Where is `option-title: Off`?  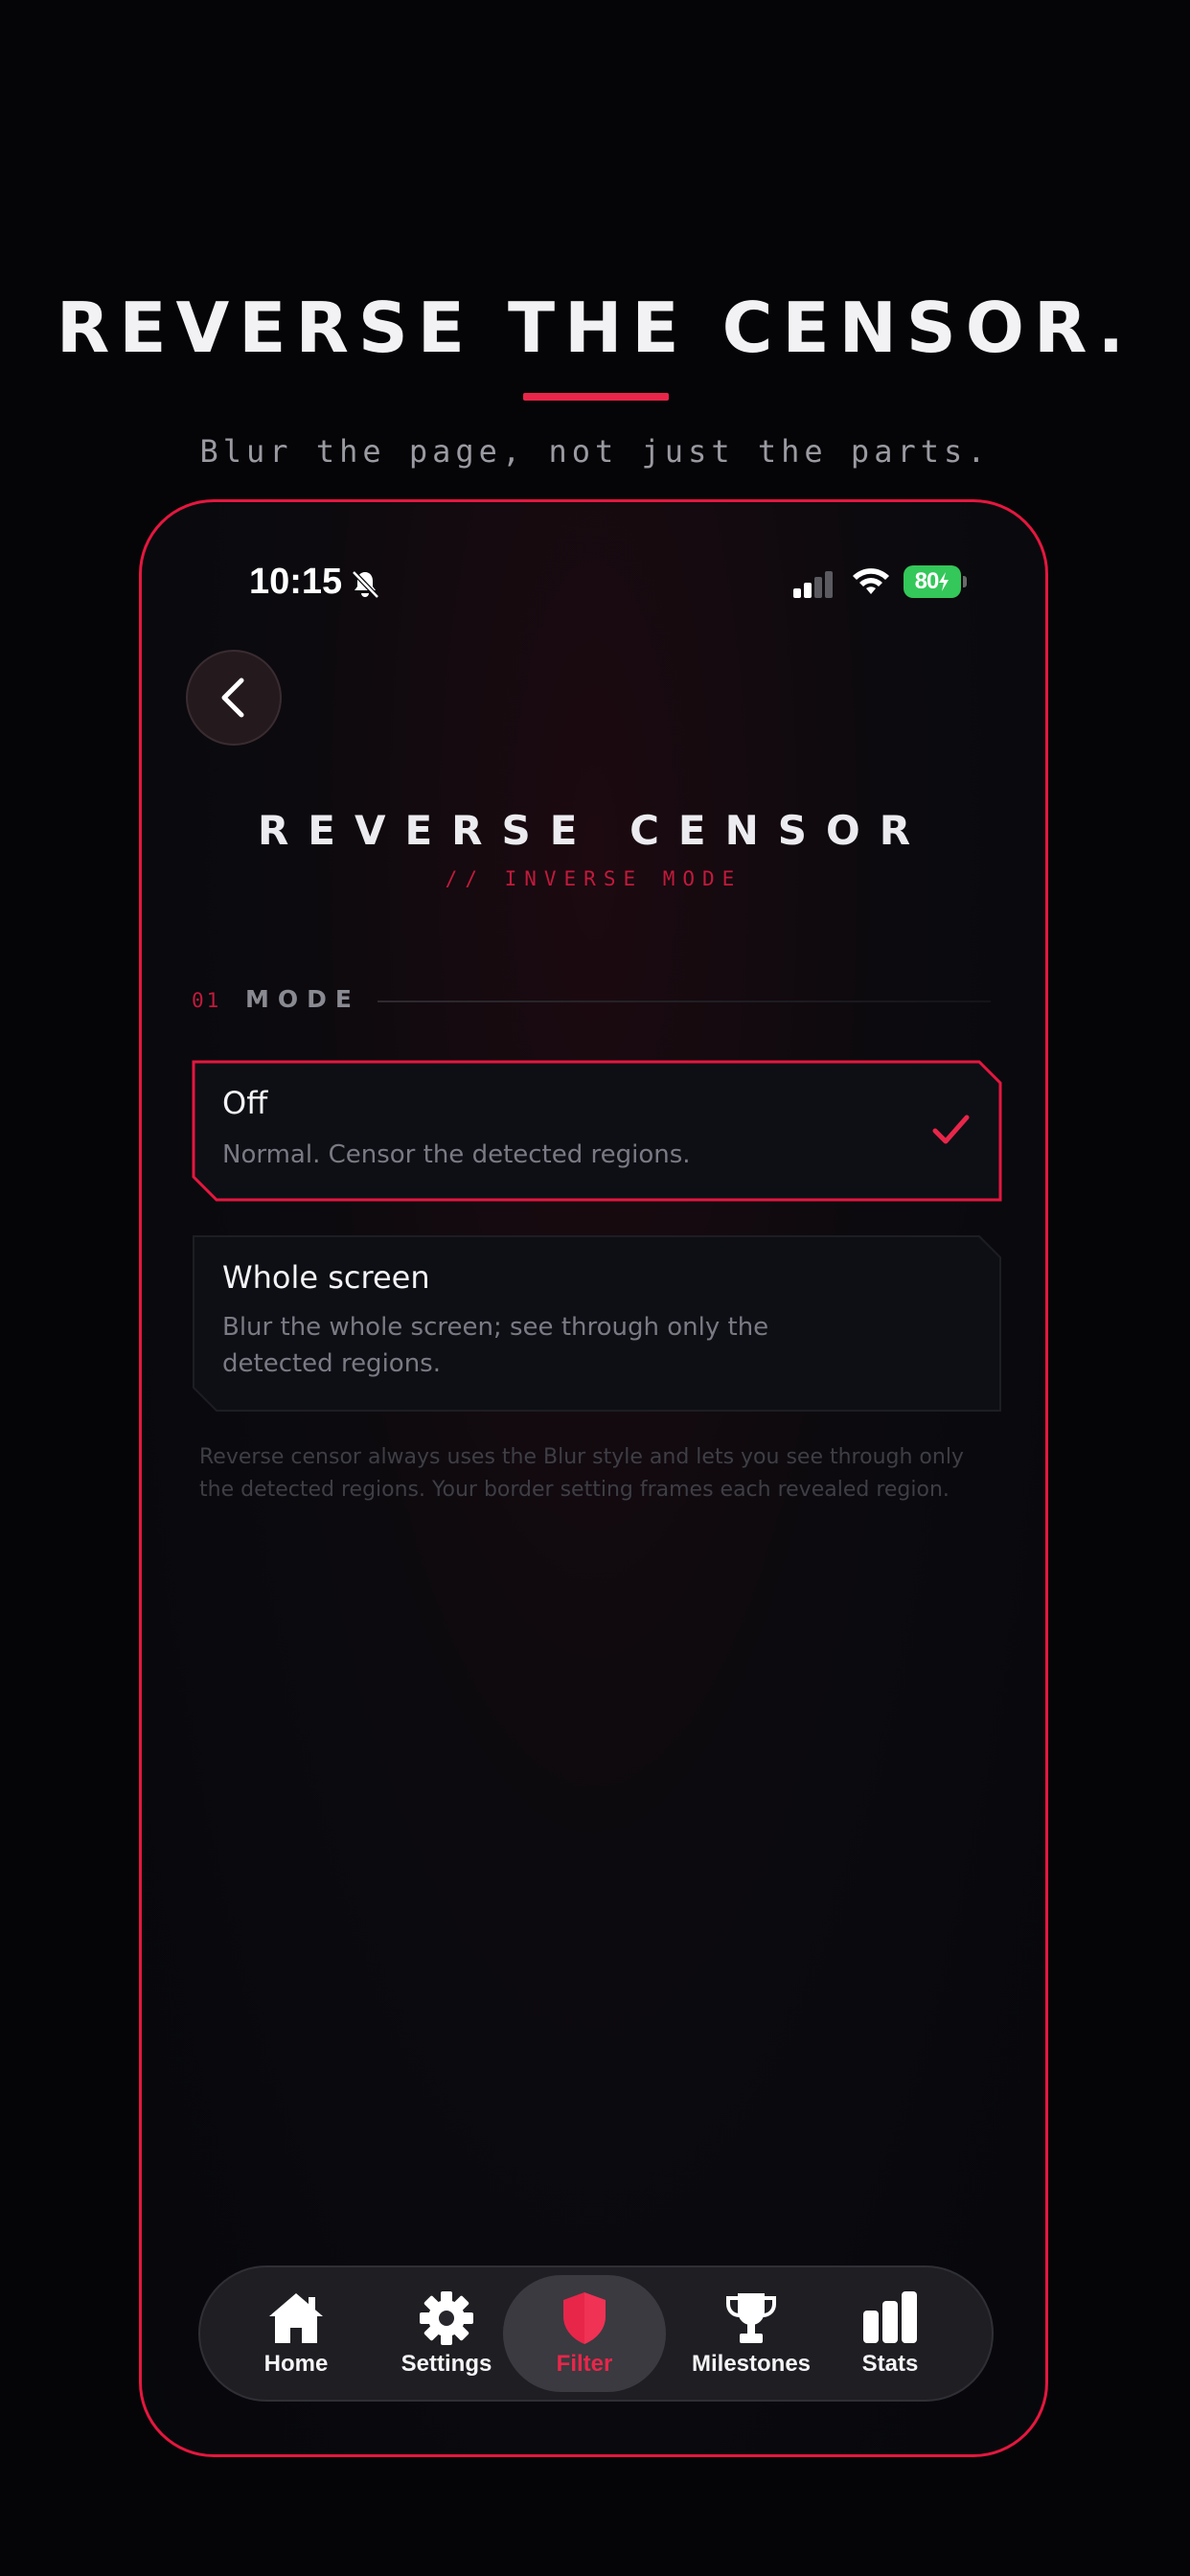
option-title: Off is located at coordinates (245, 1103).